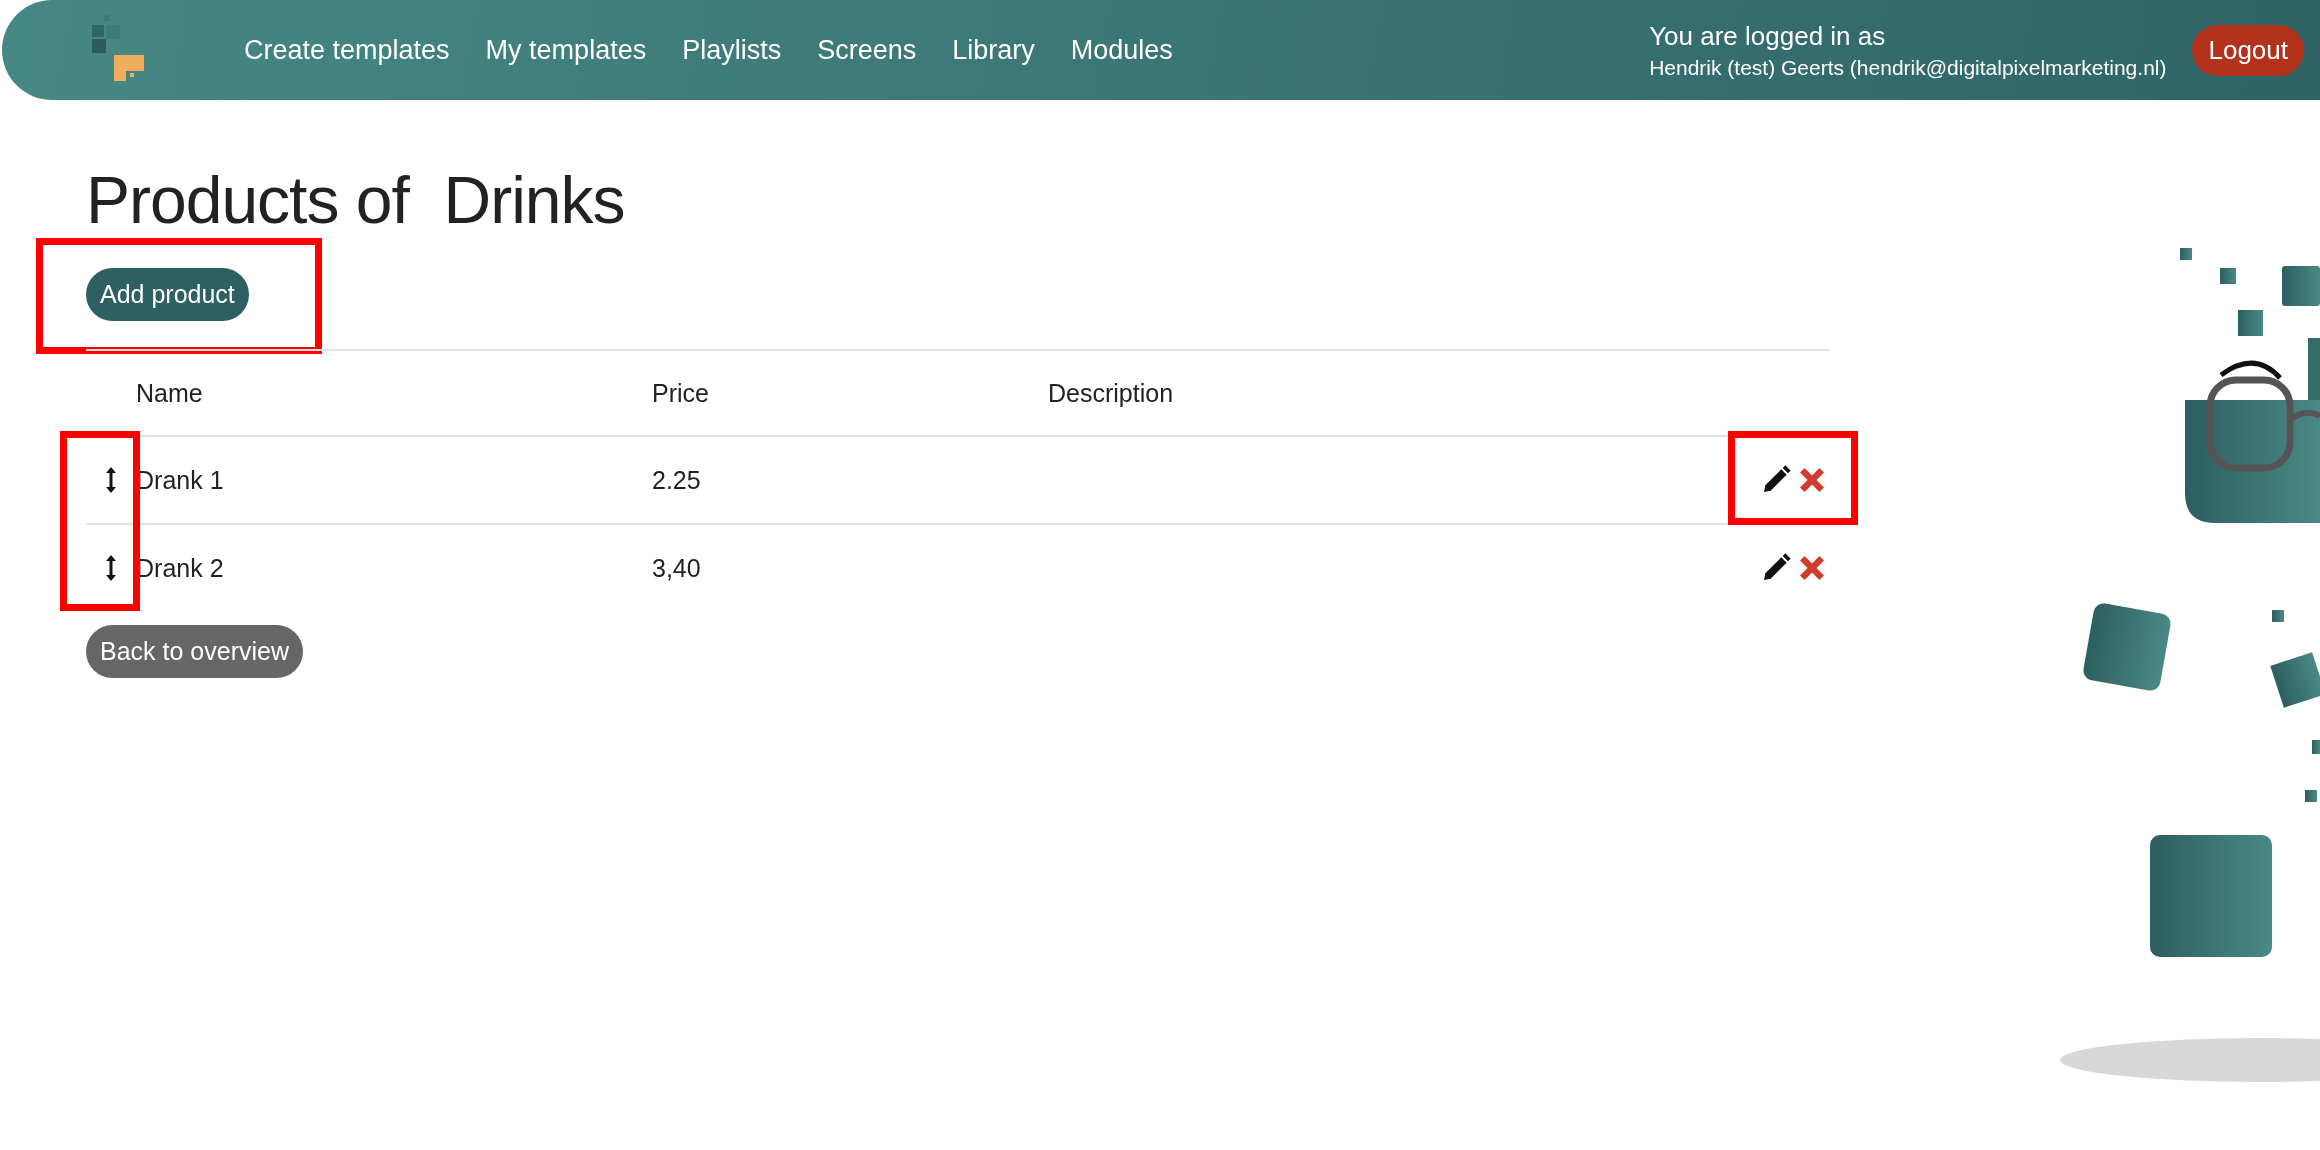  Describe the element at coordinates (1768, 36) in the screenshot. I see `login-label: You are logged in as` at that location.